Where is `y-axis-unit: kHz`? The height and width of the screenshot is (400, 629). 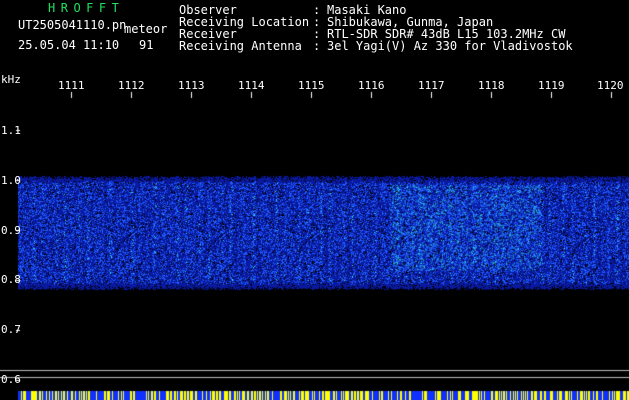
y-axis-unit: kHz is located at coordinates (11, 79).